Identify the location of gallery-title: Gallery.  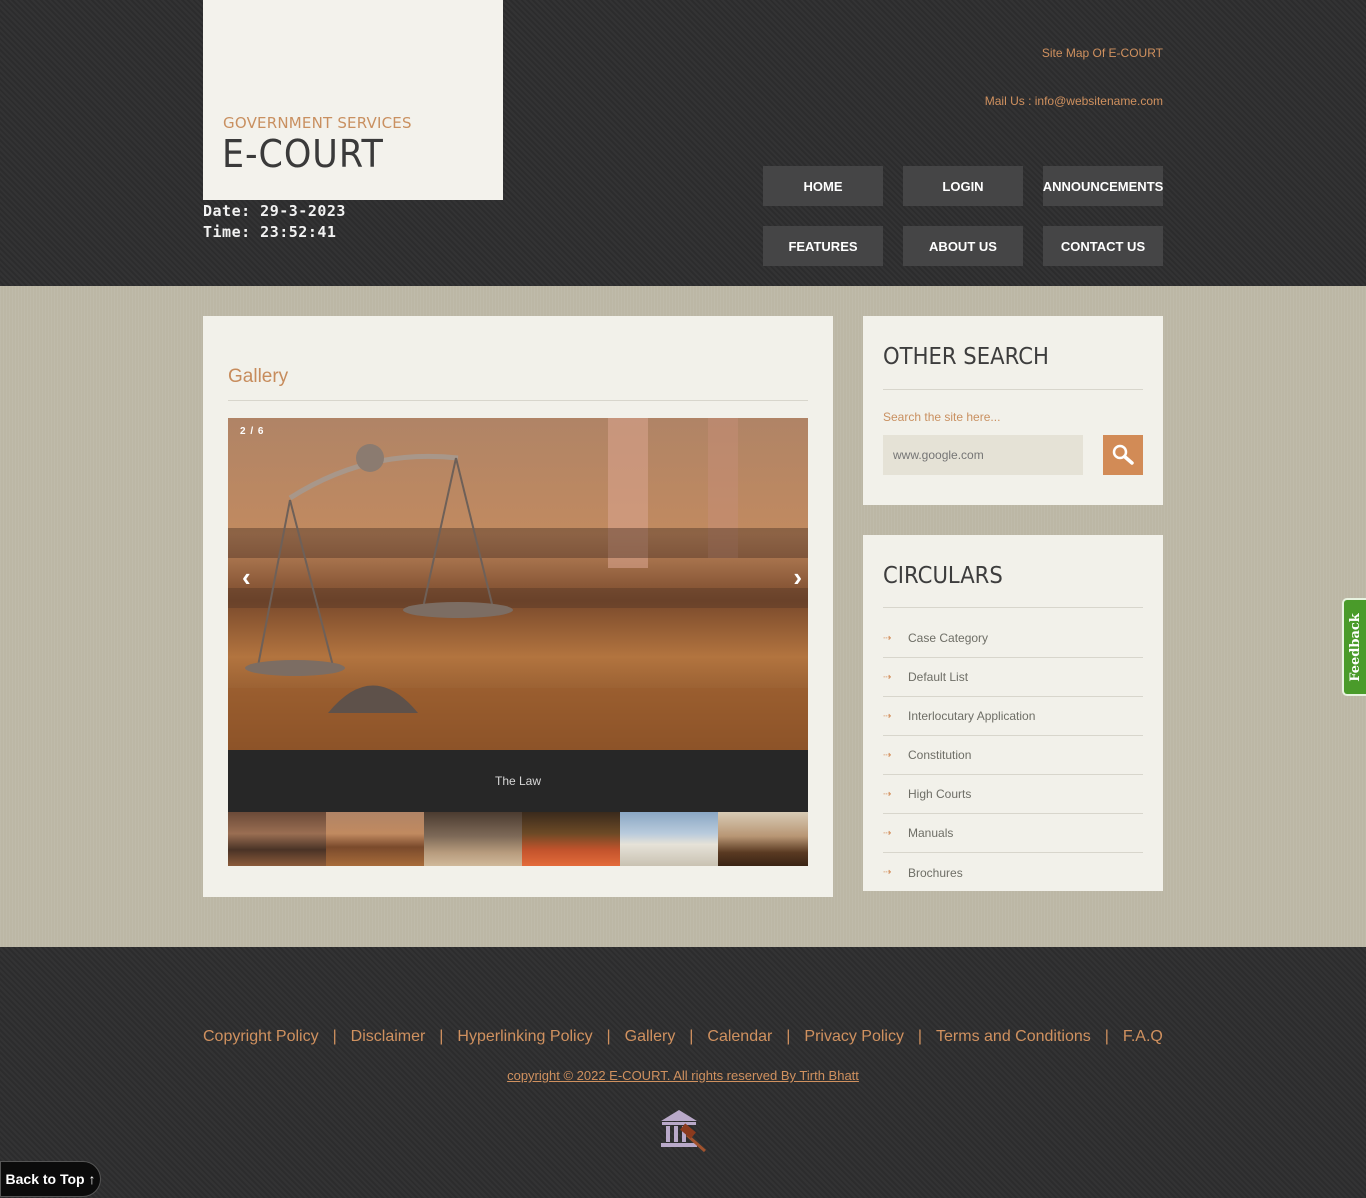
(258, 376).